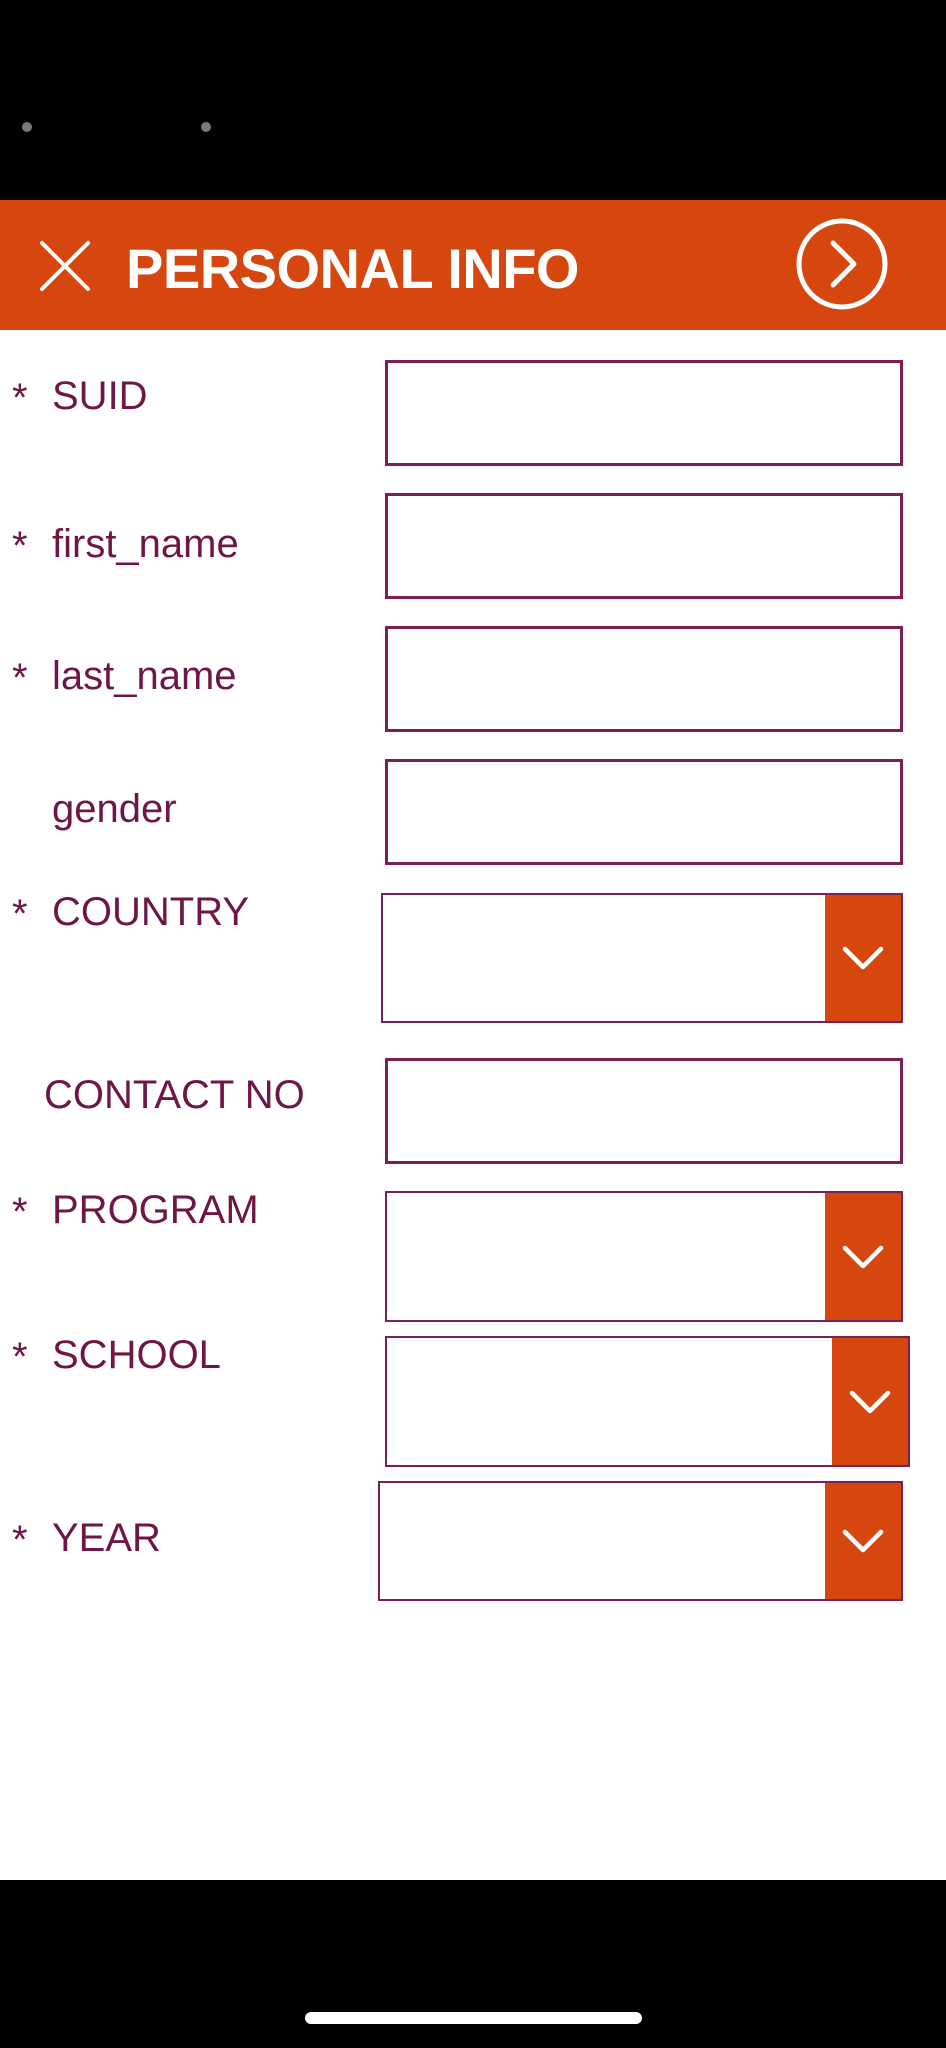 Image resolution: width=946 pixels, height=2048 pixels. What do you see at coordinates (644, 1111) in the screenshot?
I see `contact-no-input` at bounding box center [644, 1111].